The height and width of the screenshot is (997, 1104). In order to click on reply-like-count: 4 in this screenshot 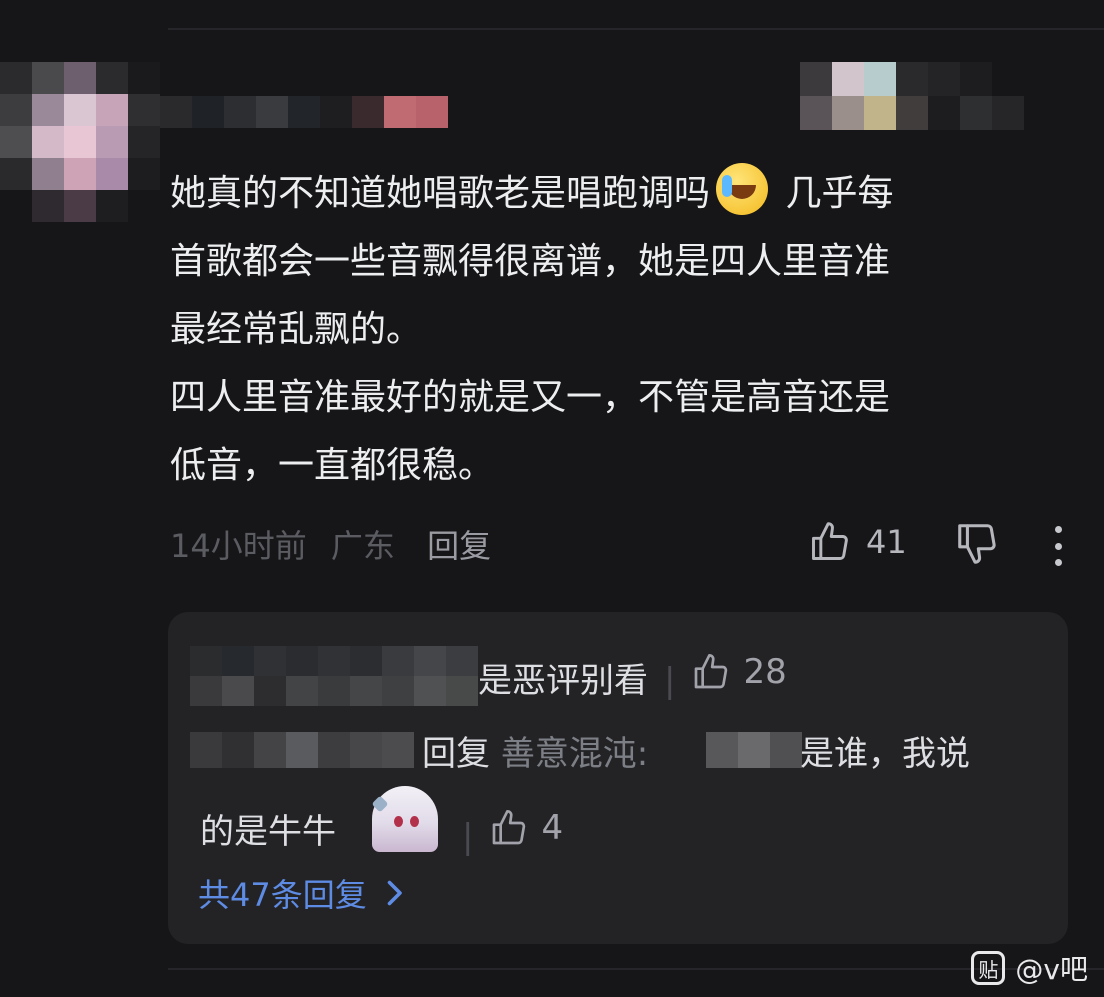, I will do `click(552, 828)`.